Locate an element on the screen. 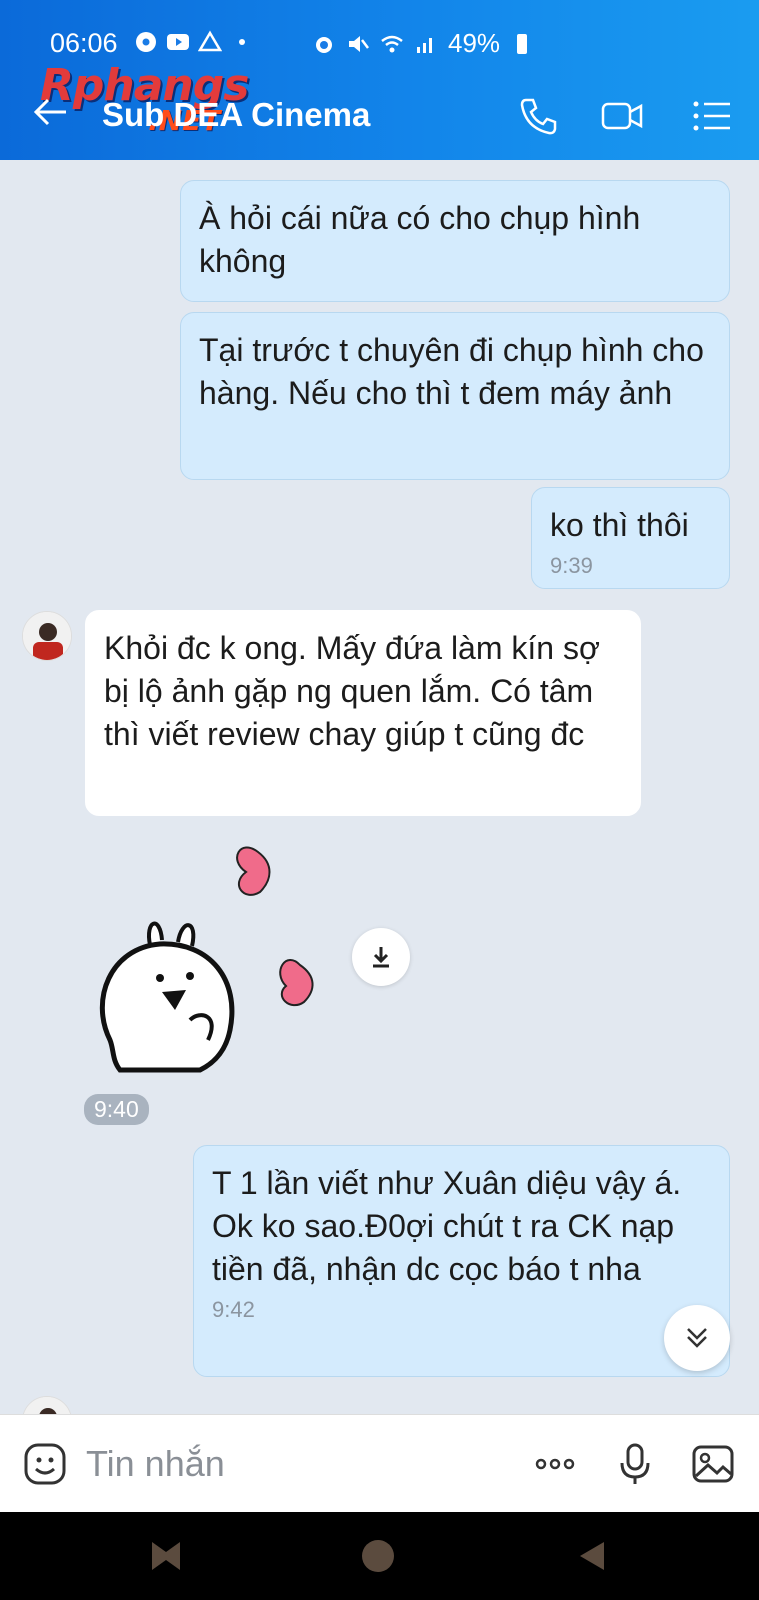  home-icon is located at coordinates (378, 1556).